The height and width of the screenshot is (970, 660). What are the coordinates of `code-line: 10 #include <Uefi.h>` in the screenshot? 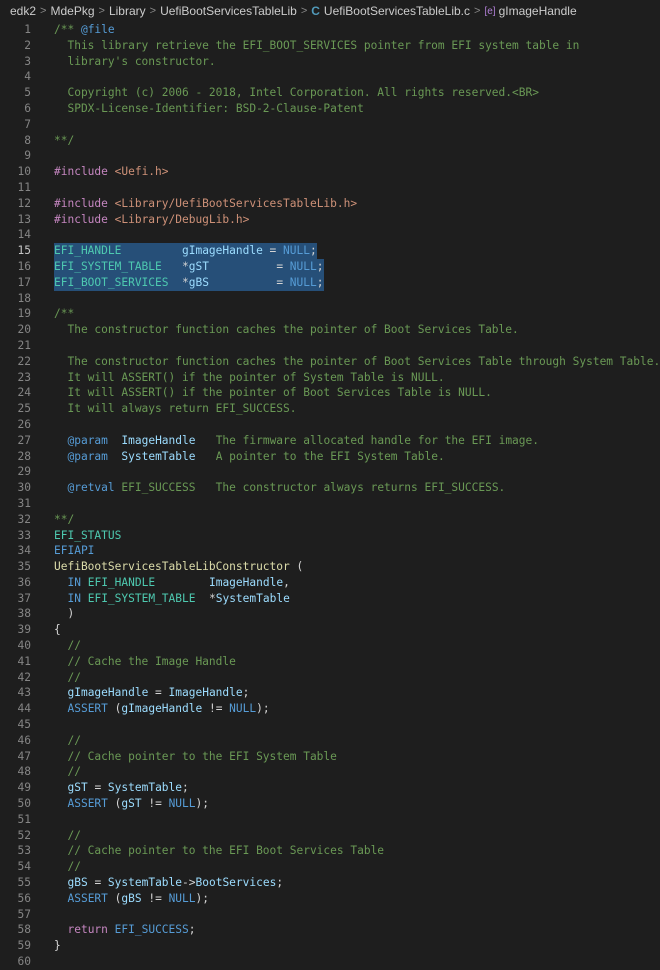 It's located at (330, 172).